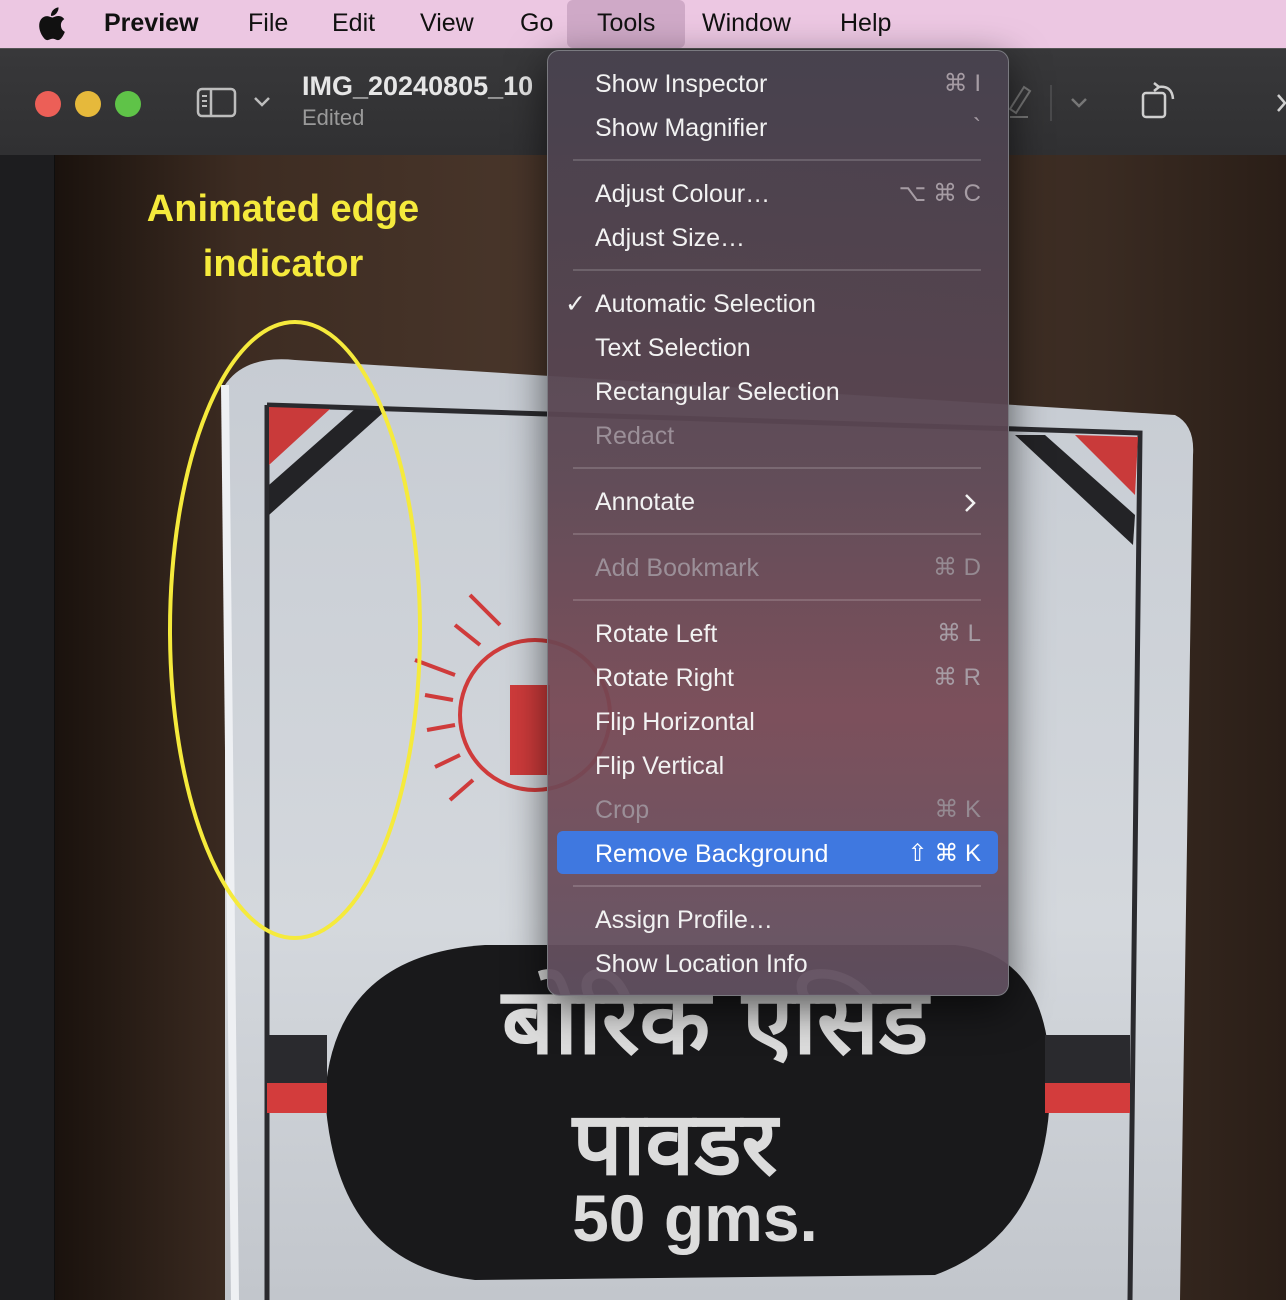  Describe the element at coordinates (957, 677) in the screenshot. I see `menu-item-shortcut: ⌘ R` at that location.